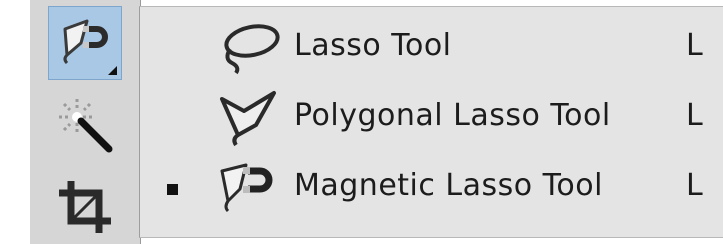  Describe the element at coordinates (252, 49) in the screenshot. I see `lasso-icon` at that location.